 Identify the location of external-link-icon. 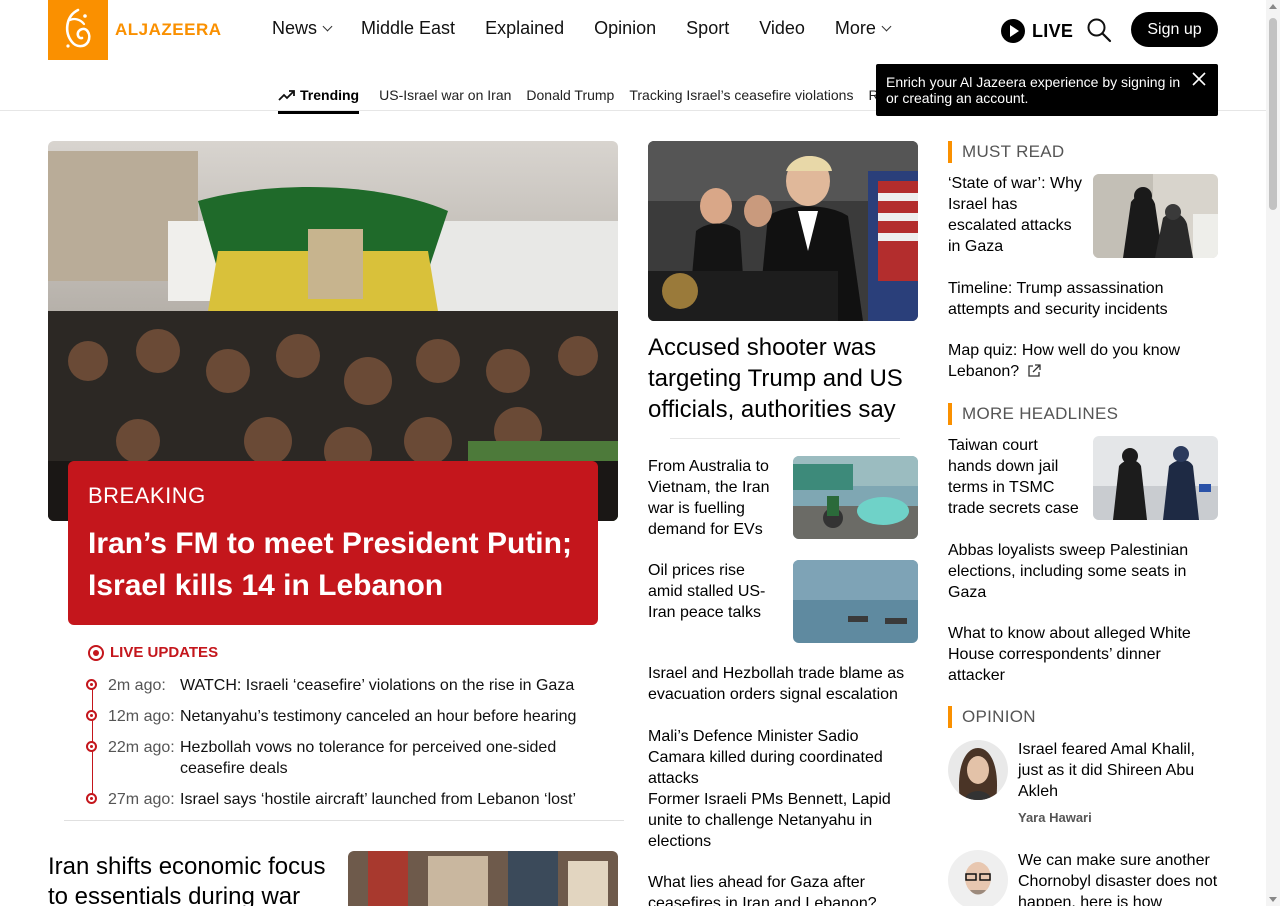
(1034, 370).